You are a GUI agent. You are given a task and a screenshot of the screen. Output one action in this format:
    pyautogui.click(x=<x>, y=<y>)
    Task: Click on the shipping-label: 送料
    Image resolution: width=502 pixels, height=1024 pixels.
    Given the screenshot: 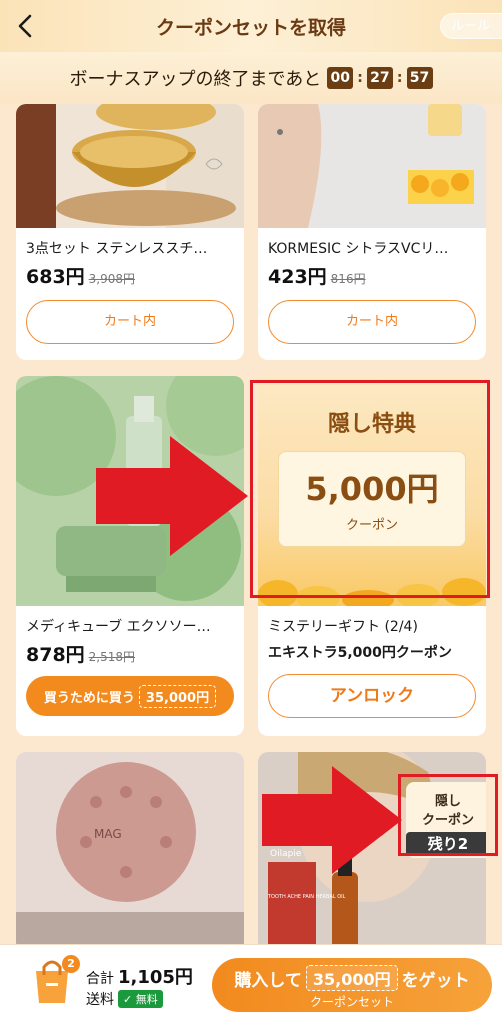 What is the action you would take?
    pyautogui.click(x=100, y=1000)
    